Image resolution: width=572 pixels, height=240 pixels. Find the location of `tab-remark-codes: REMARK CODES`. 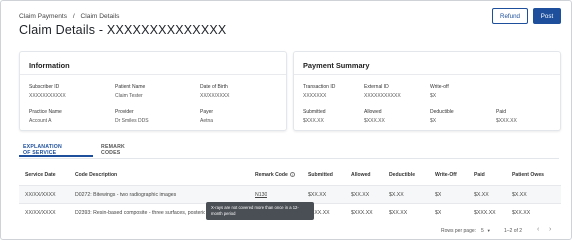

tab-remark-codes: REMARK CODES is located at coordinates (113, 150).